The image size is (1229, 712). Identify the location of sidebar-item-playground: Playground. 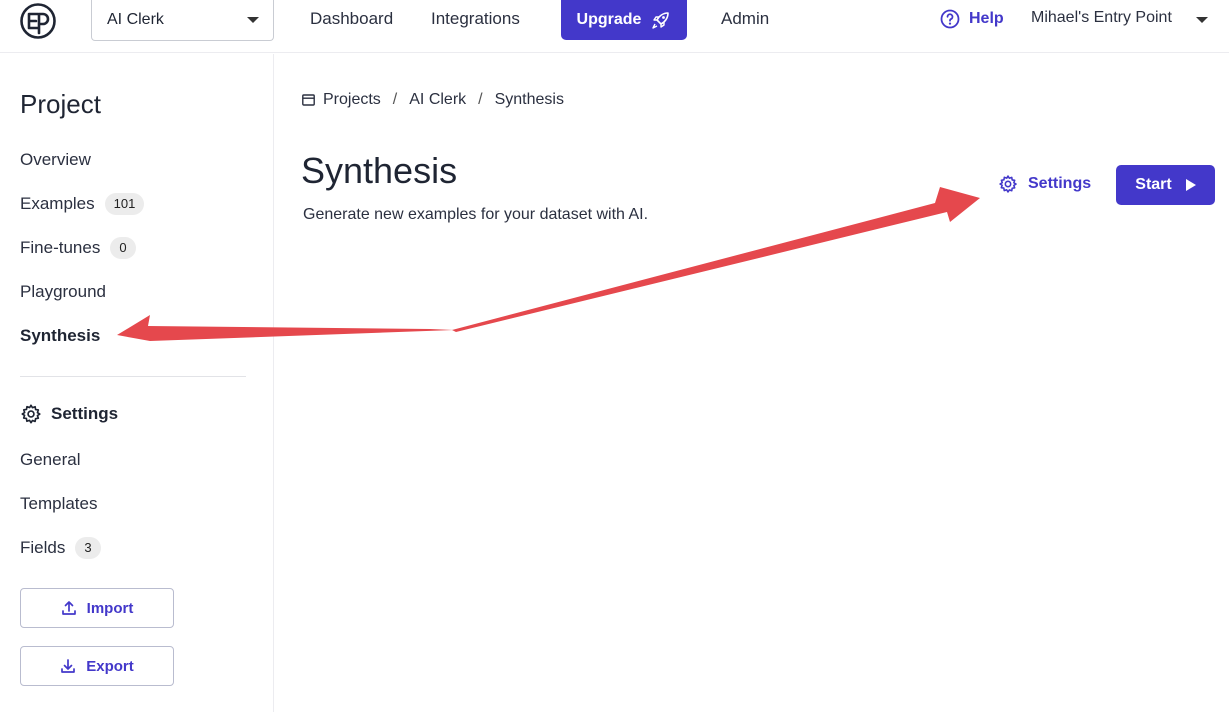
(63, 292).